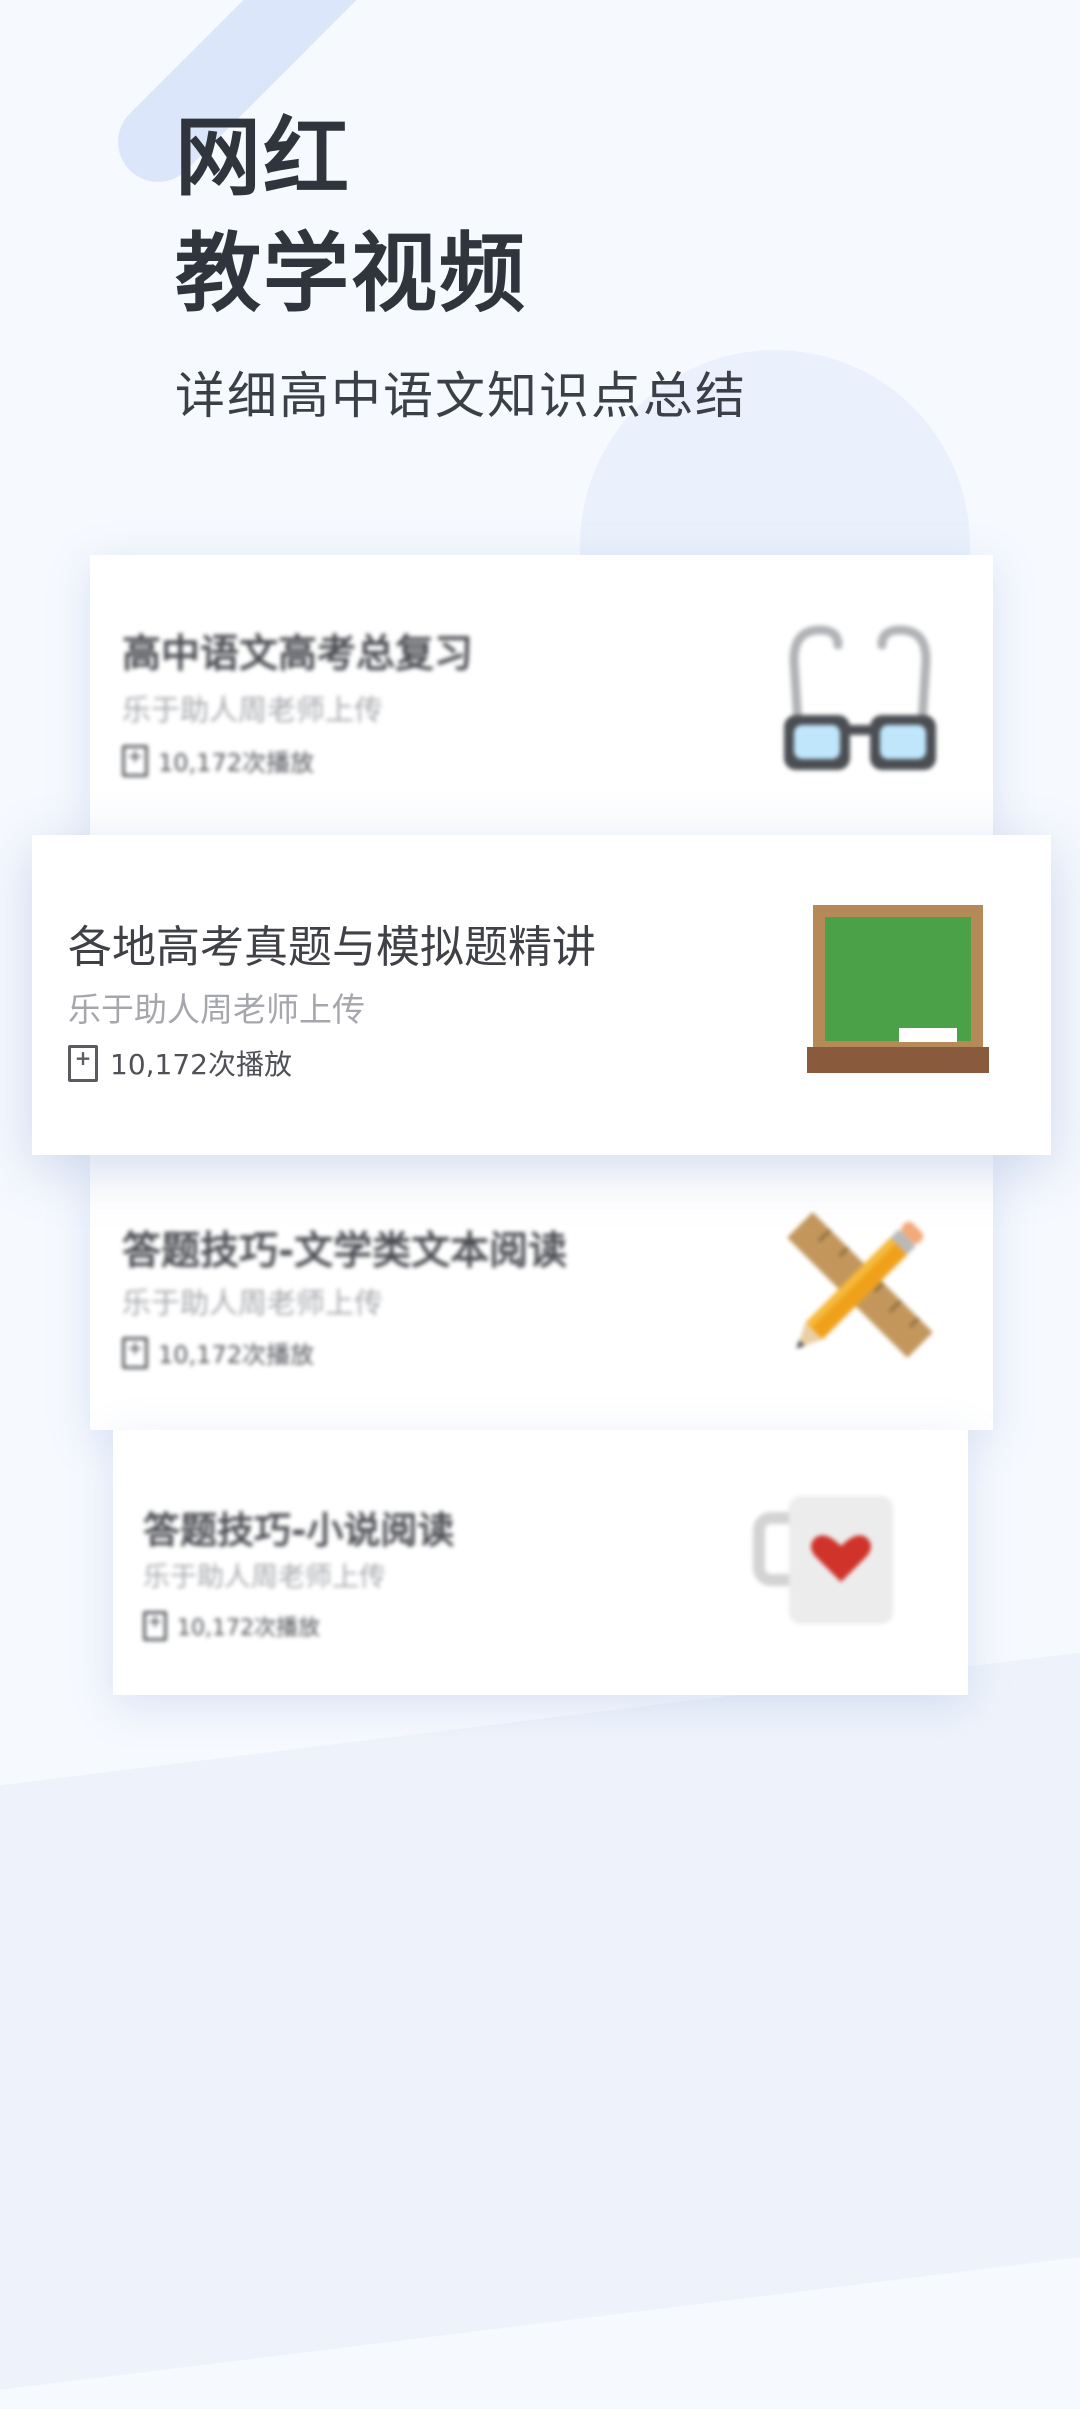 This screenshot has width=1080, height=2409. I want to click on card-title: 答题技巧-小说阅读, so click(299, 1530).